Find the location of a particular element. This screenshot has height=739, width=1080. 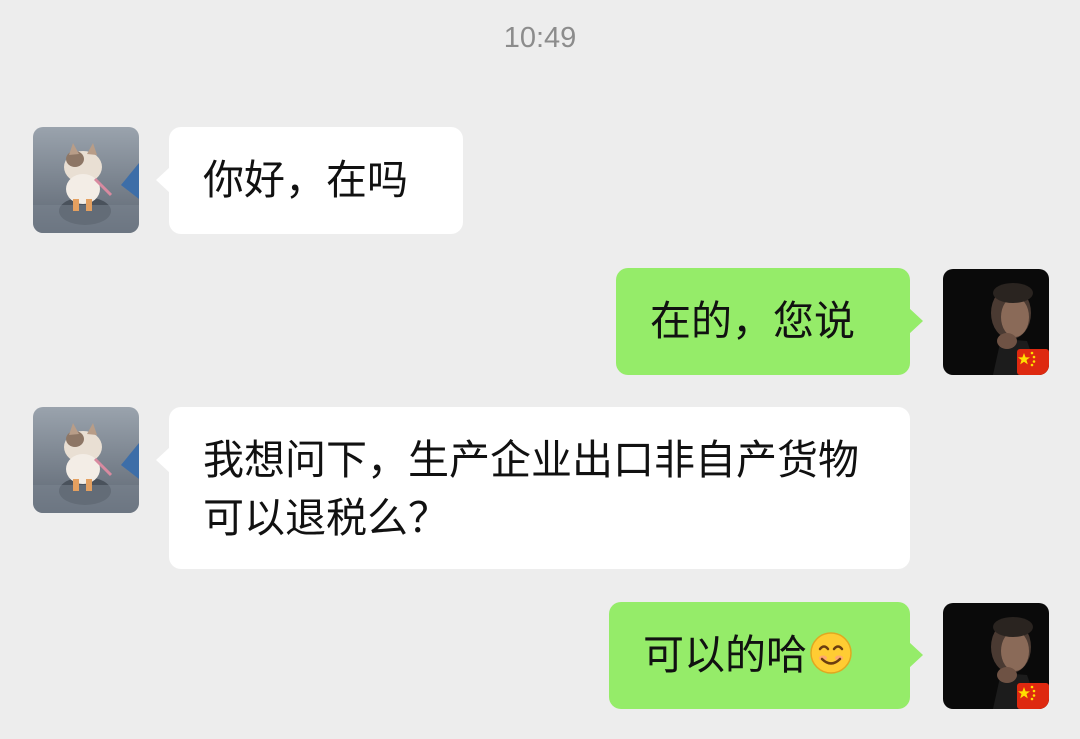

message-timestamp: 10:49 is located at coordinates (540, 38).